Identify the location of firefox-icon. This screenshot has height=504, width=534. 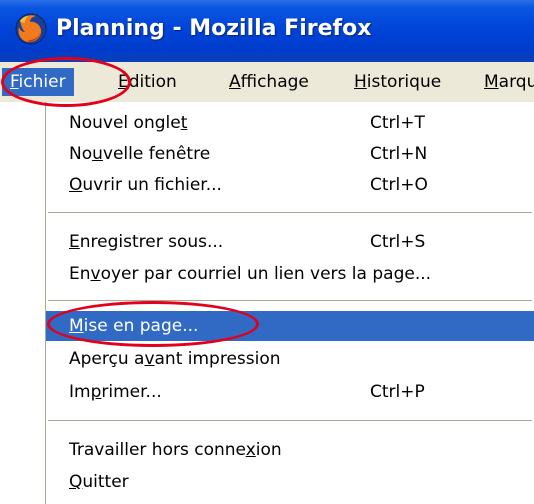
(31, 29).